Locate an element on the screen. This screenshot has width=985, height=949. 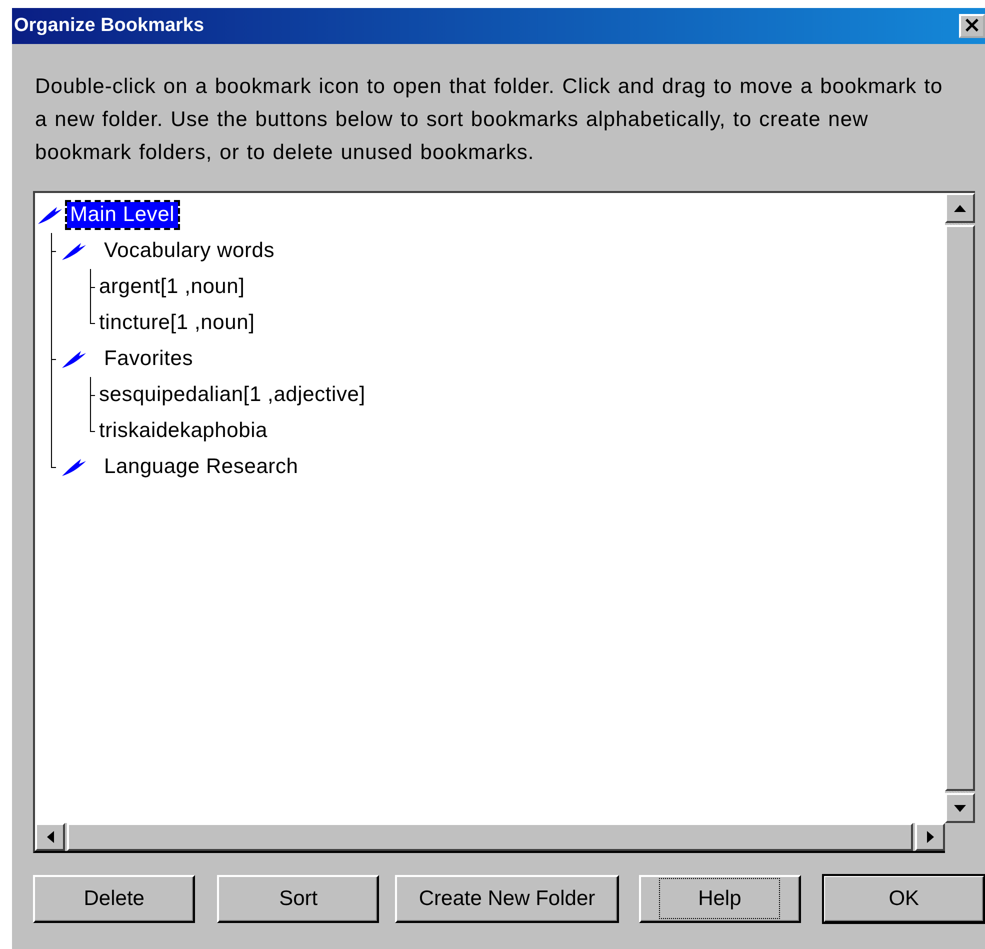
scroll-right-button is located at coordinates (930, 837).